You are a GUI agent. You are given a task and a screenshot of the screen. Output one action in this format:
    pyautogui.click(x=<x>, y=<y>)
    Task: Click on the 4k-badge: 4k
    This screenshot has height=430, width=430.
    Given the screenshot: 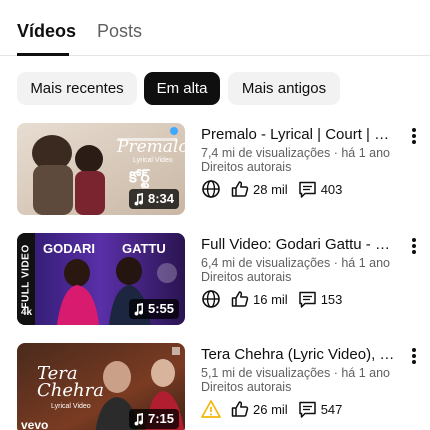 What is the action you would take?
    pyautogui.click(x=27, y=312)
    